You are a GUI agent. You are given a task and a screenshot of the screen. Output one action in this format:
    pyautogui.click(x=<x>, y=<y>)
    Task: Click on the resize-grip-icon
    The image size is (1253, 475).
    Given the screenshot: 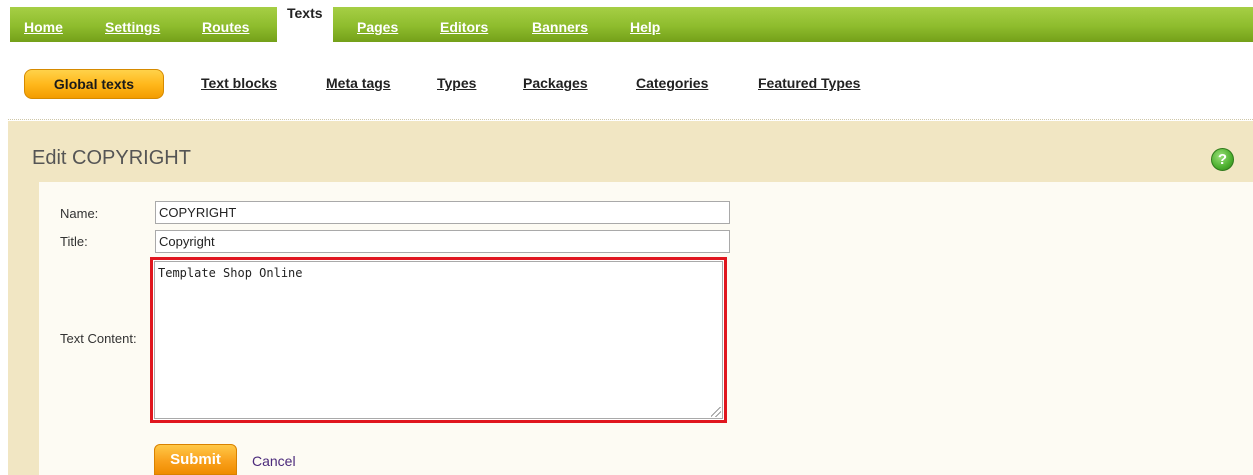 What is the action you would take?
    pyautogui.click(x=716, y=412)
    